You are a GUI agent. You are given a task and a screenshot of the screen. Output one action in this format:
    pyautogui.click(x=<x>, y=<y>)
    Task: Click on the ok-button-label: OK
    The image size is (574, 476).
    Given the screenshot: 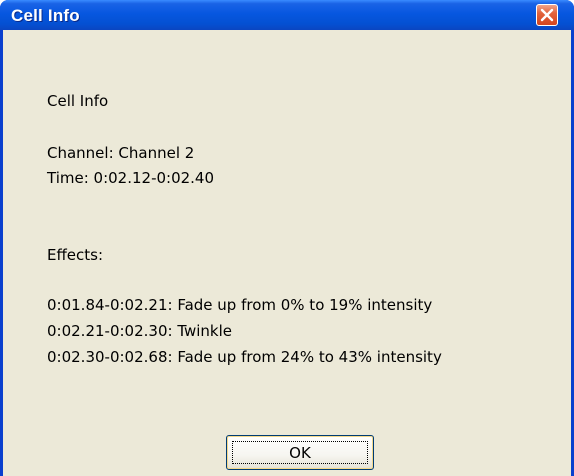 What is the action you would take?
    pyautogui.click(x=300, y=452)
    